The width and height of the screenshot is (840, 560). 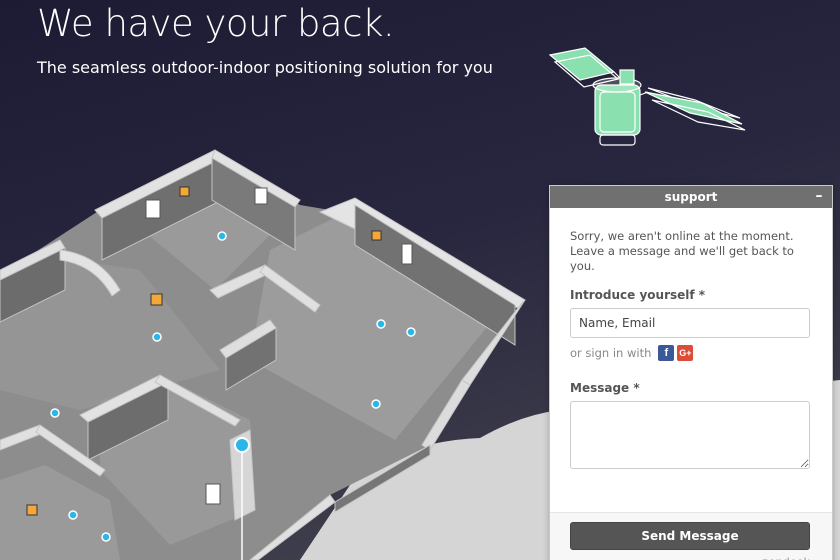 I want to click on introduce-label: Introduce yourself *, so click(x=638, y=295).